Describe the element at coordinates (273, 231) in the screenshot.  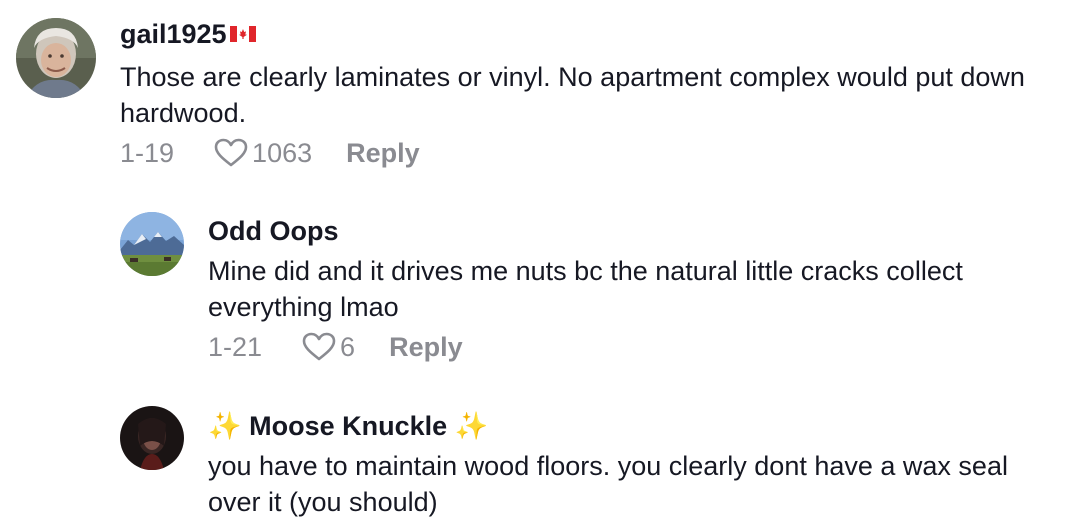
I see `comment-username: Odd Oops` at that location.